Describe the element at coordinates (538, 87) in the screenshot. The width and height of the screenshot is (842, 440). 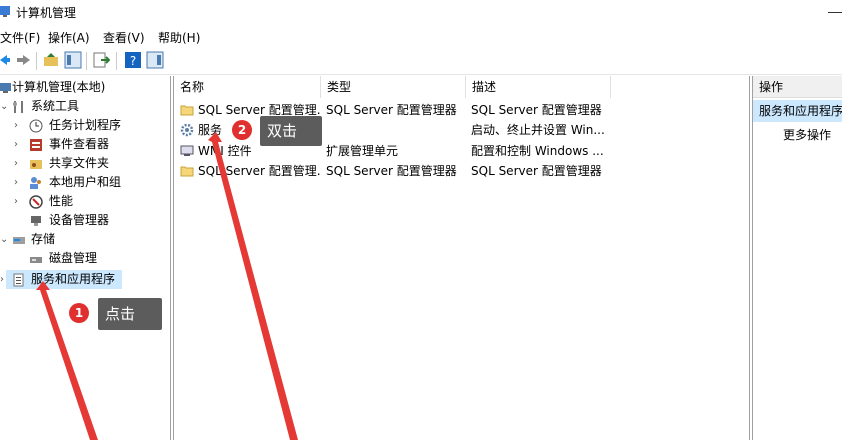
I see `column-header-description: 描述` at that location.